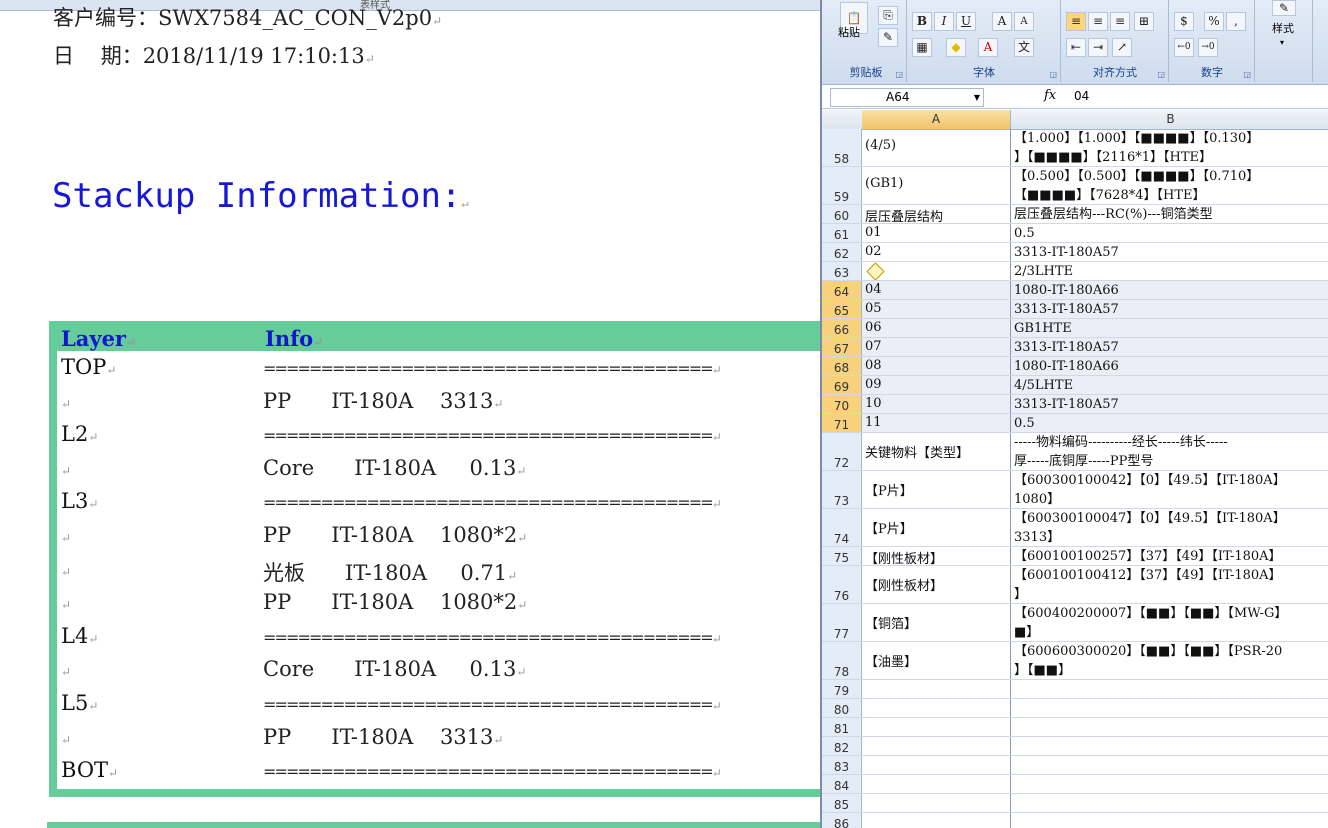 The width and height of the screenshot is (1328, 828). Describe the element at coordinates (842, 765) in the screenshot. I see `row-header: 83` at that location.